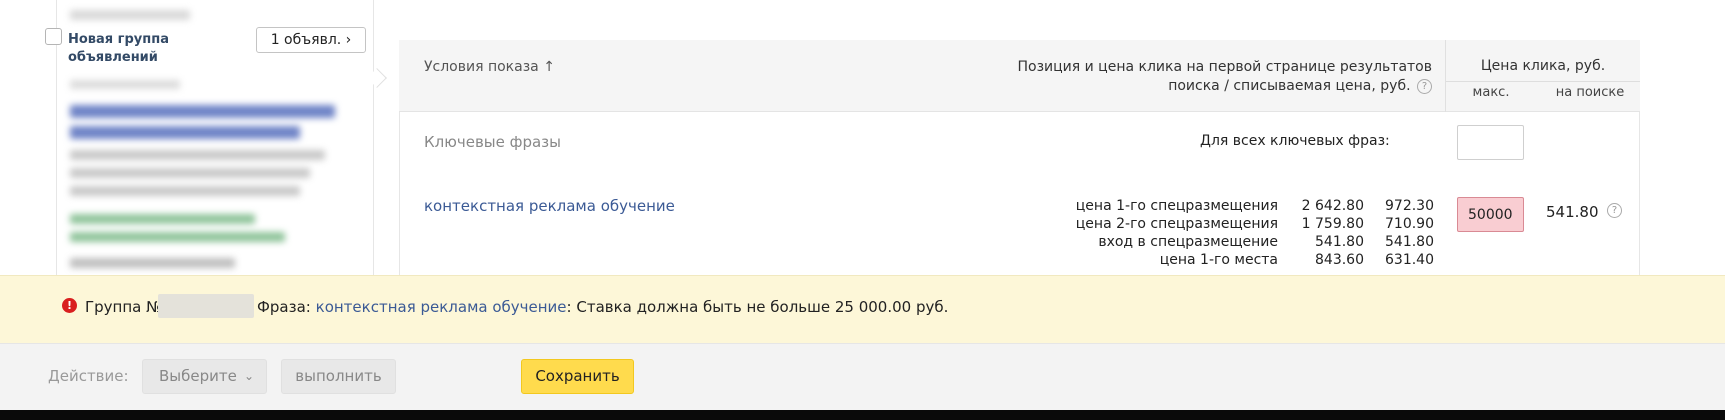  I want to click on column-divider, so click(1445, 76).